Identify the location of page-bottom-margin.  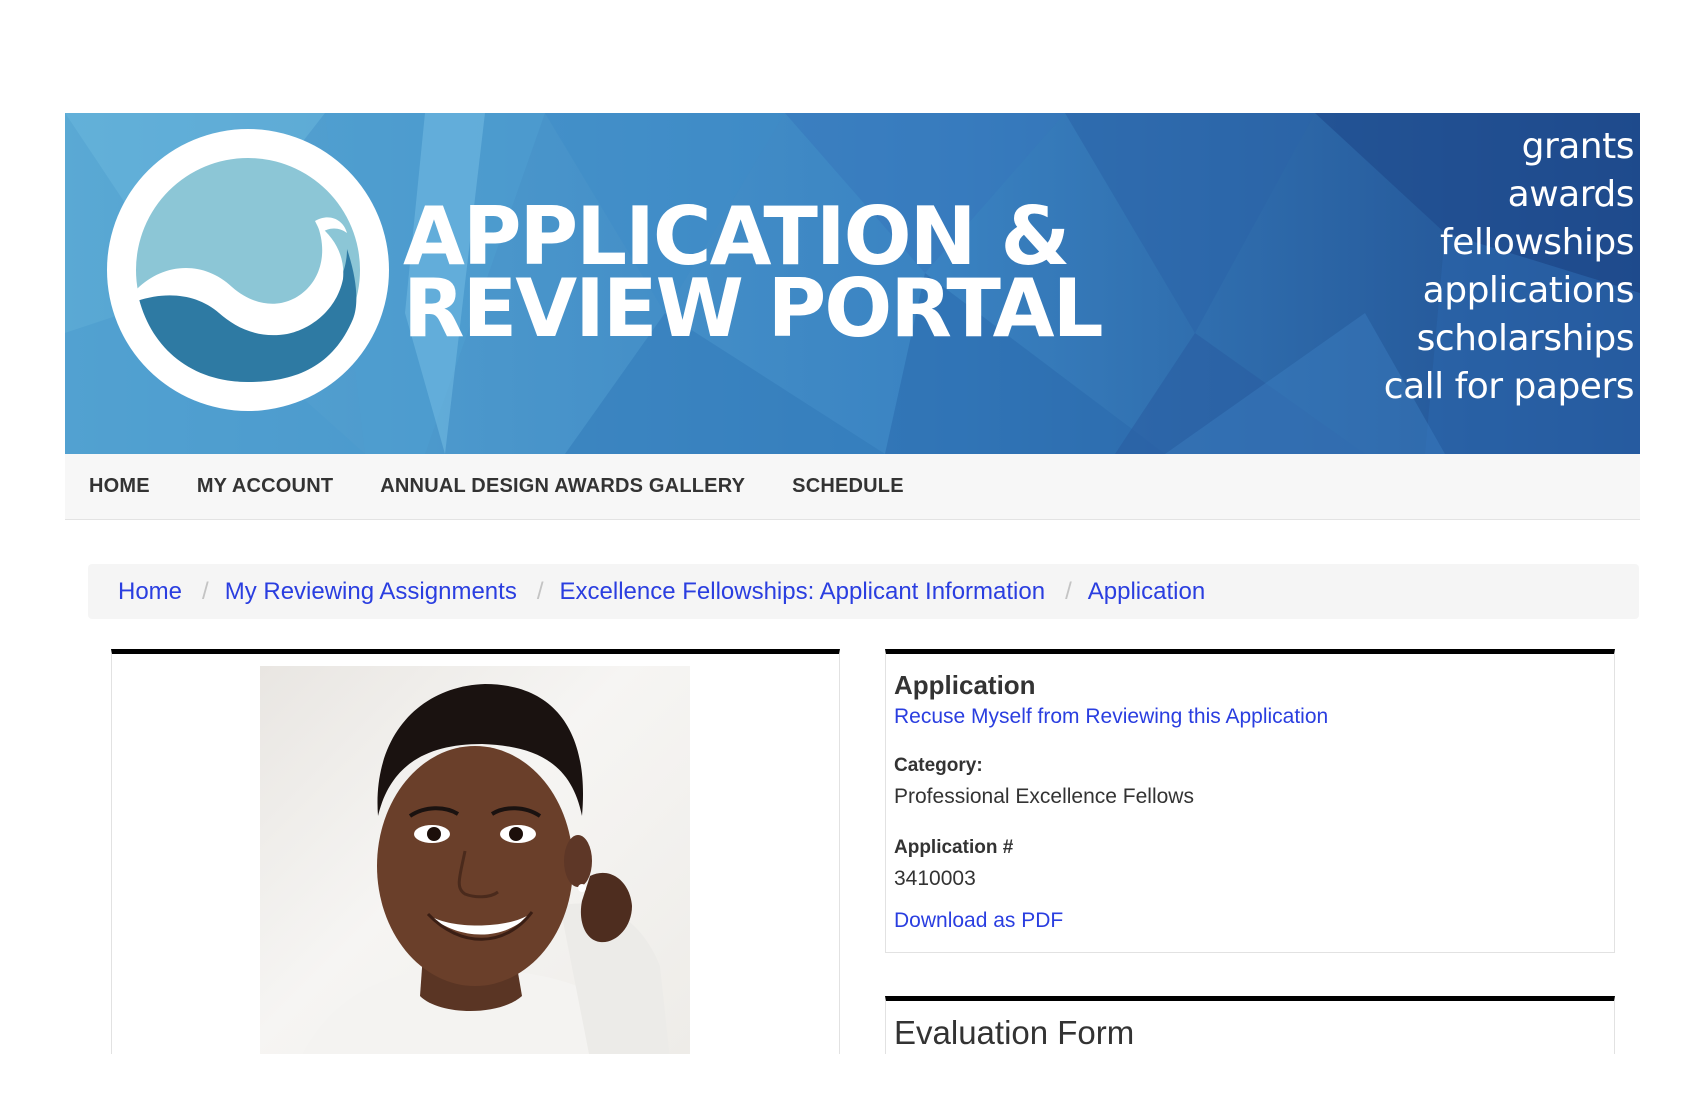
(847, 1084).